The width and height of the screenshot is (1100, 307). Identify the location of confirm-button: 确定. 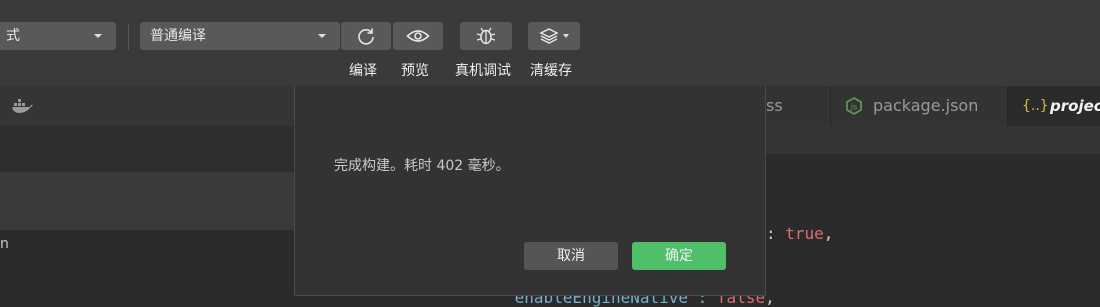
(679, 256).